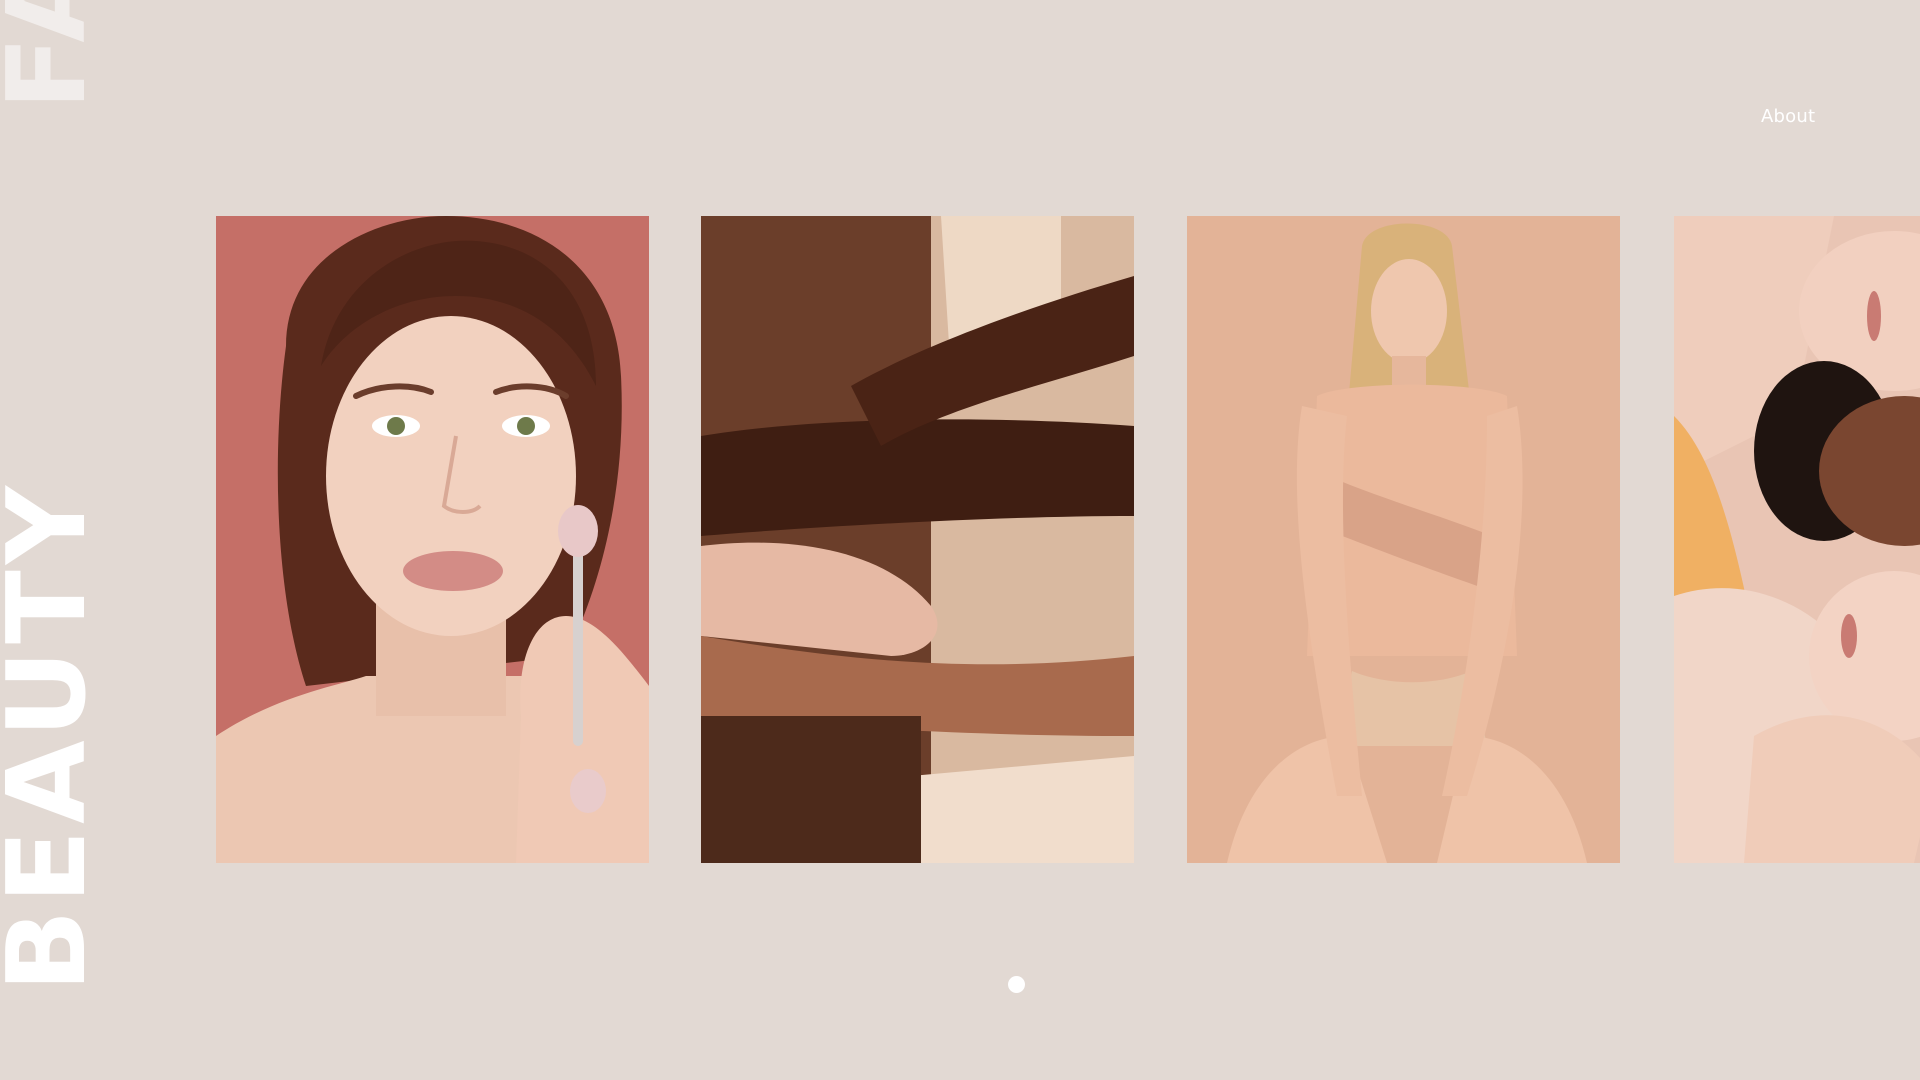 The height and width of the screenshot is (1080, 1920). I want to click on vertical-brand-text-top: FA, so click(51, 55).